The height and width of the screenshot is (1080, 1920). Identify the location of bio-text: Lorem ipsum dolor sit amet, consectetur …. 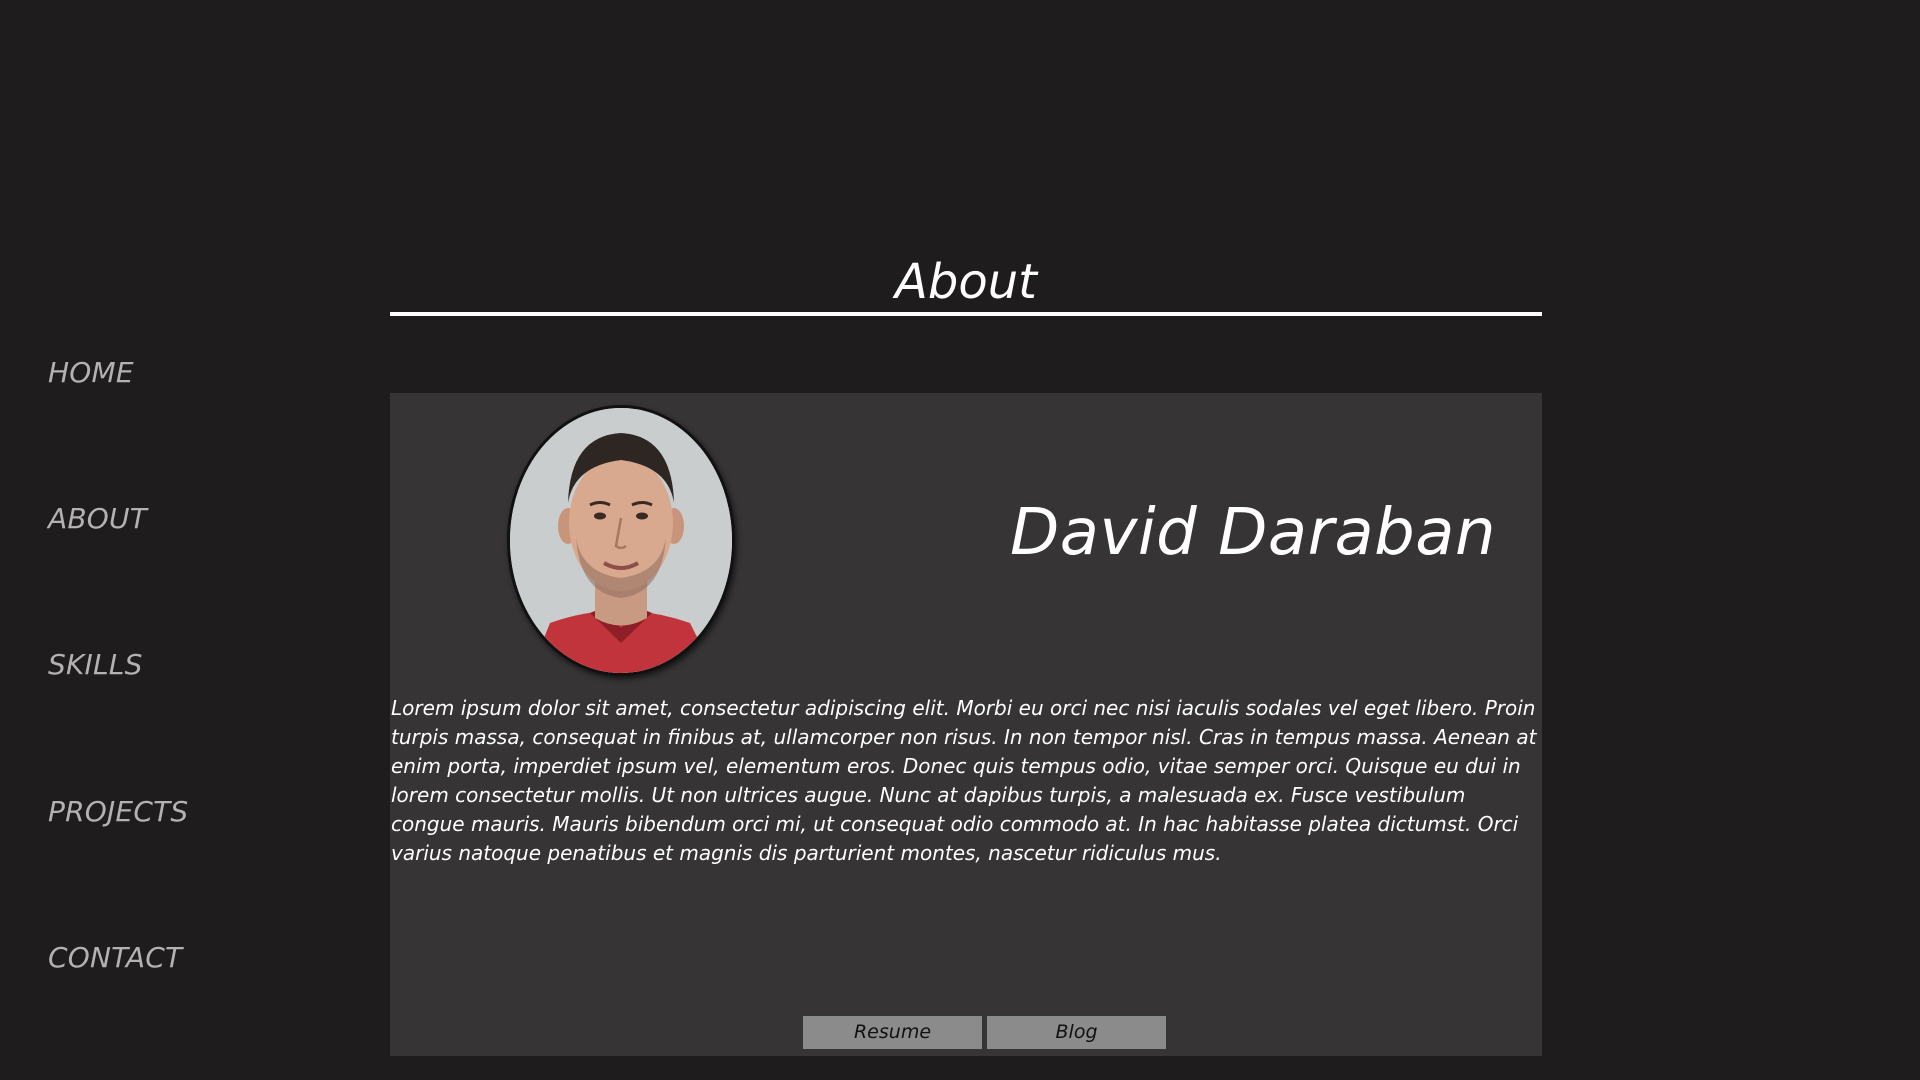
(964, 780).